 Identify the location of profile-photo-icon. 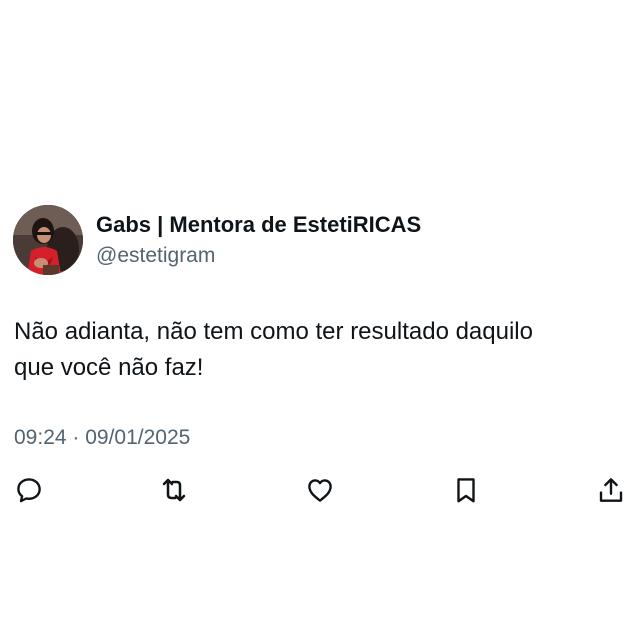
(48, 240).